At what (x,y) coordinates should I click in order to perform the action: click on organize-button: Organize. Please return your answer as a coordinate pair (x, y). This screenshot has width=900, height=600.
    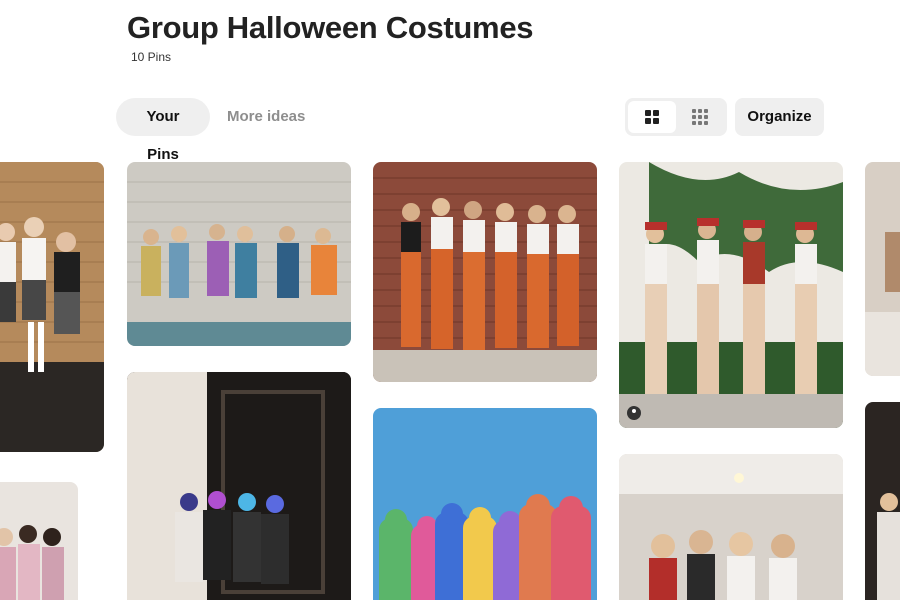
    Looking at the image, I should click on (779, 117).